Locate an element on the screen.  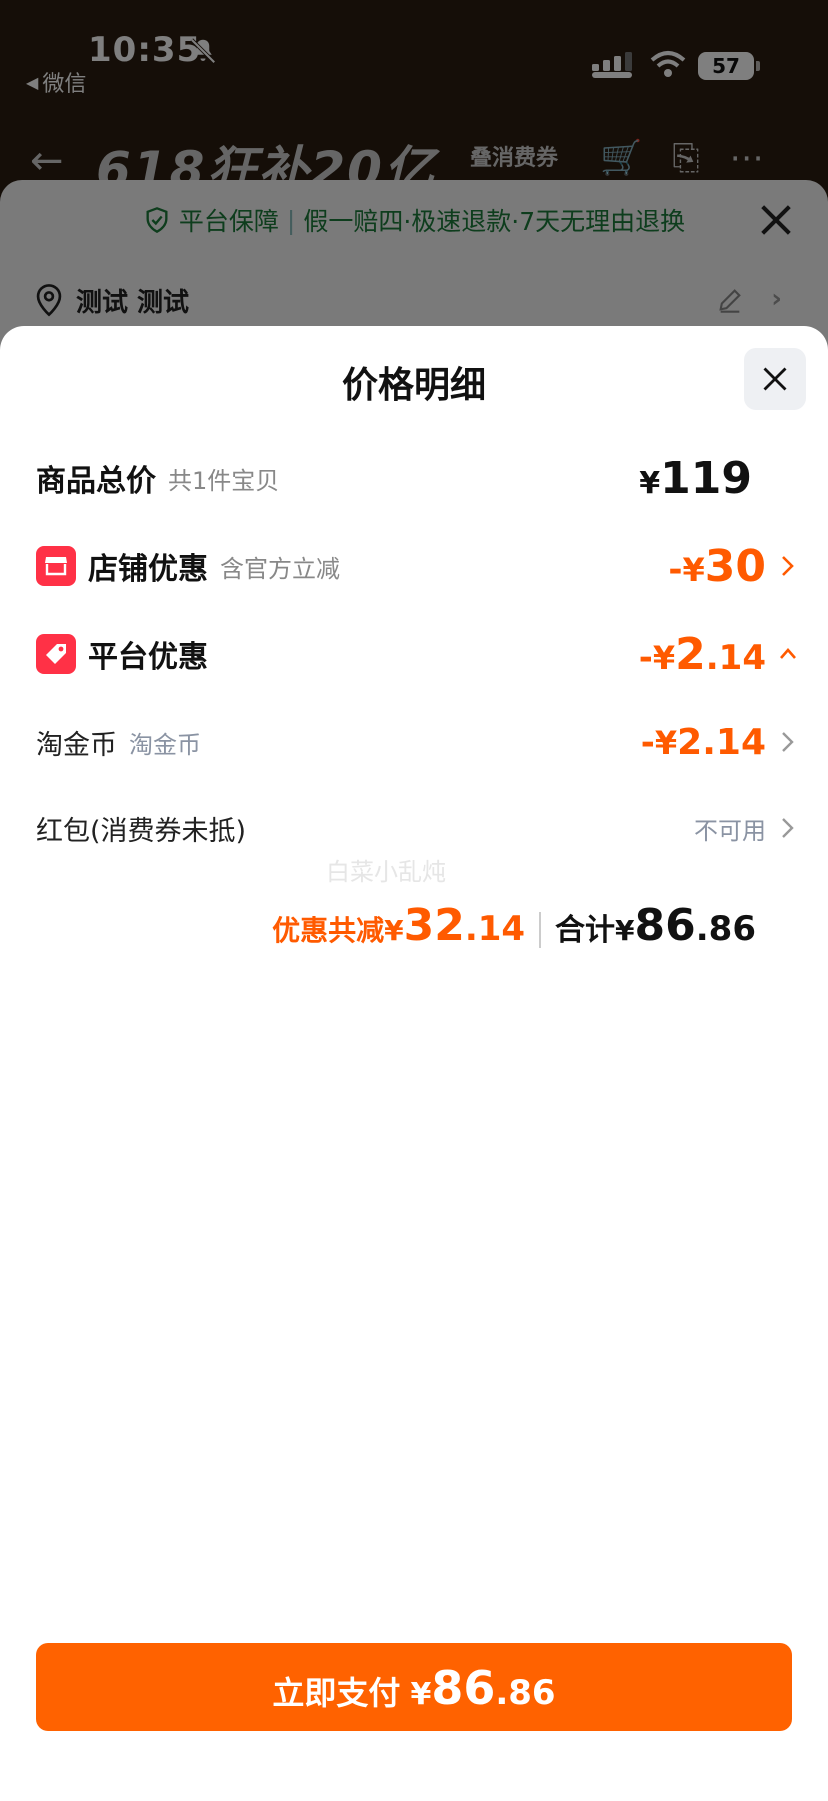
store-icon is located at coordinates (56, 566).